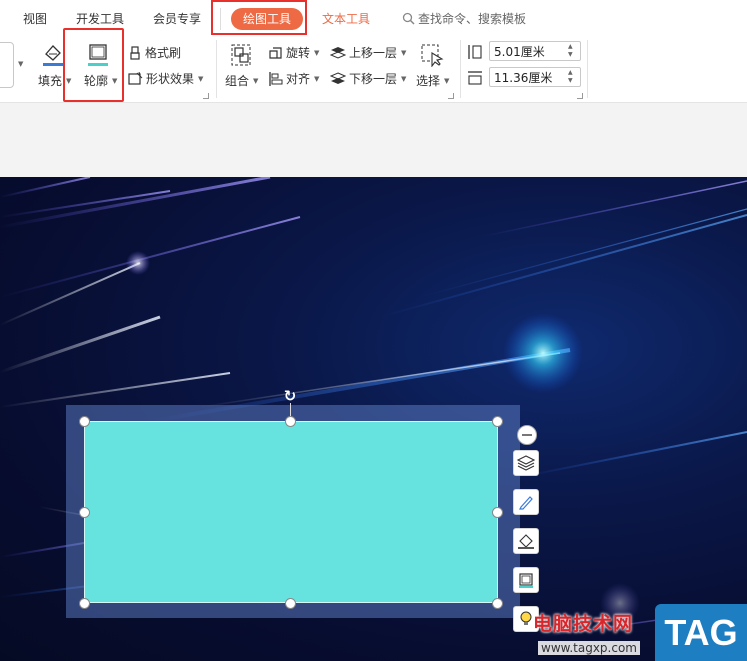  I want to click on fill-quick-button, so click(526, 541).